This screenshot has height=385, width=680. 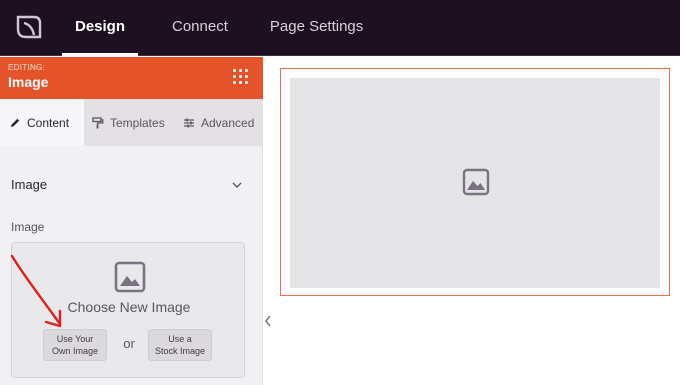 I want to click on section-title: Image, so click(x=29, y=184).